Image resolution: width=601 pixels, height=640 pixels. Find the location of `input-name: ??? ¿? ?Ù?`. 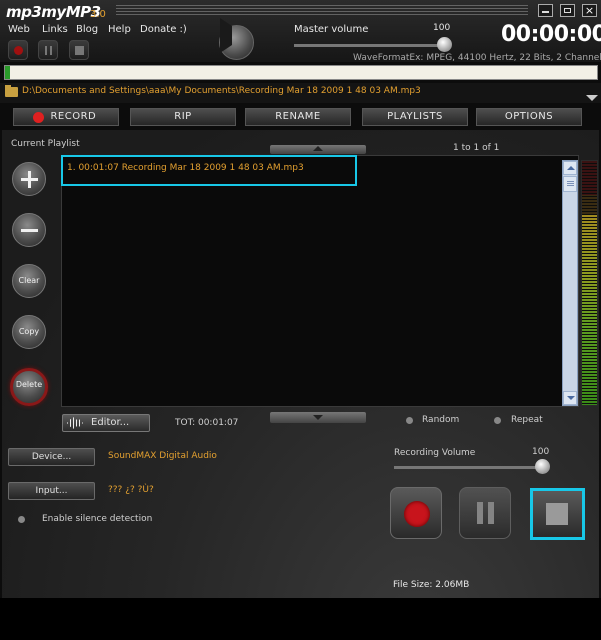

input-name: ??? ¿? ?Ù? is located at coordinates (131, 490).